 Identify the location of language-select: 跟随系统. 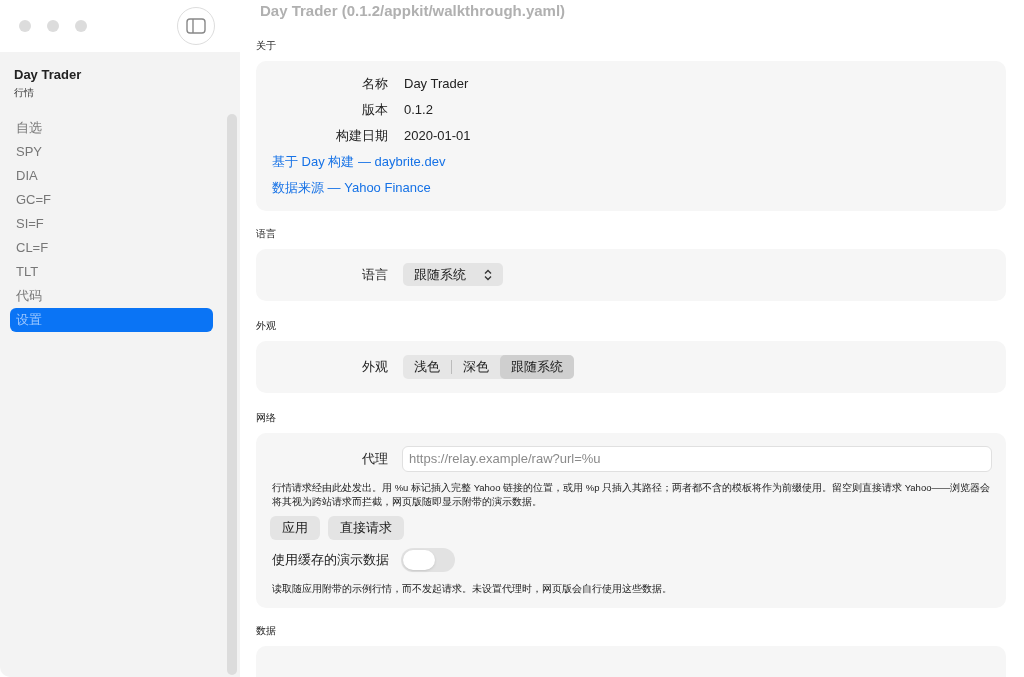
(453, 274).